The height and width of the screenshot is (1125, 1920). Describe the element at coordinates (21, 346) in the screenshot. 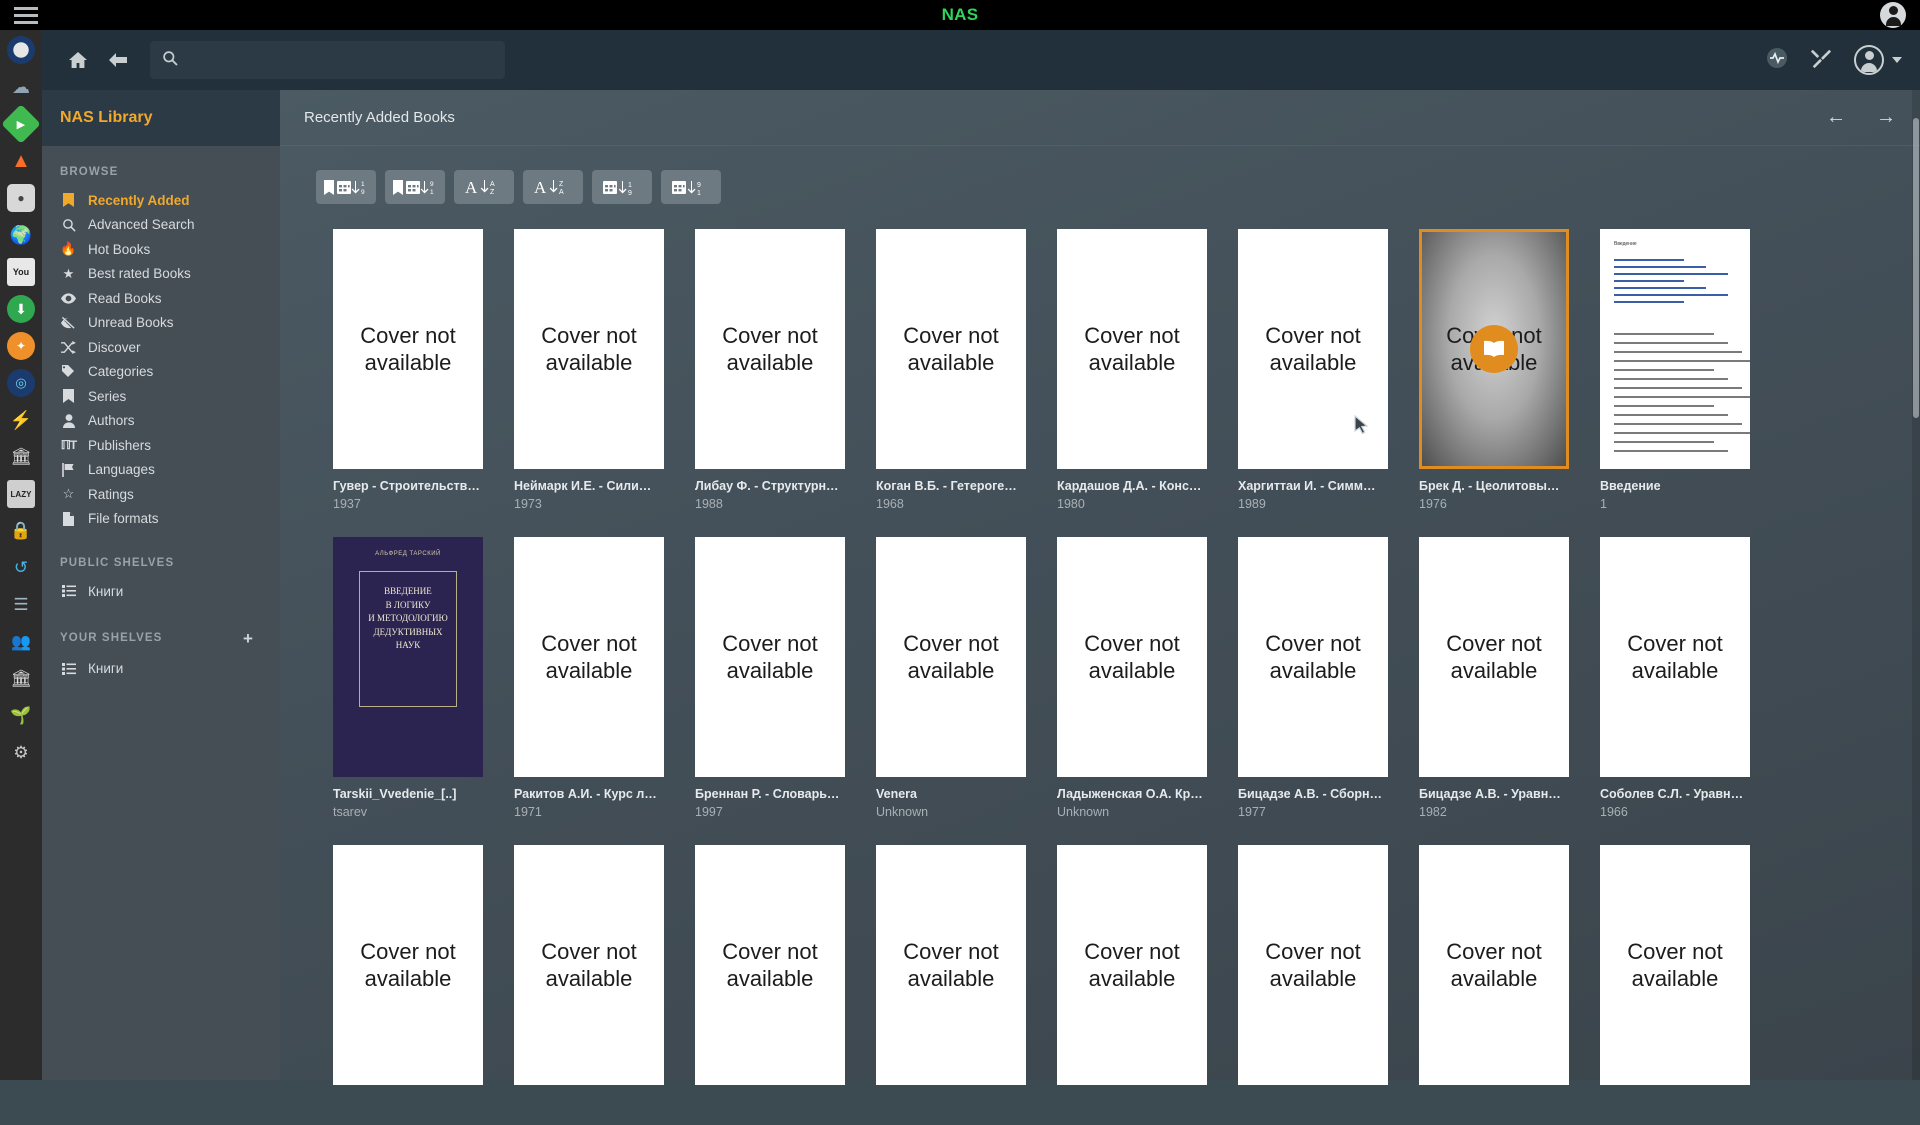

I see `dock-app-orange-compass-icon: ✦` at that location.